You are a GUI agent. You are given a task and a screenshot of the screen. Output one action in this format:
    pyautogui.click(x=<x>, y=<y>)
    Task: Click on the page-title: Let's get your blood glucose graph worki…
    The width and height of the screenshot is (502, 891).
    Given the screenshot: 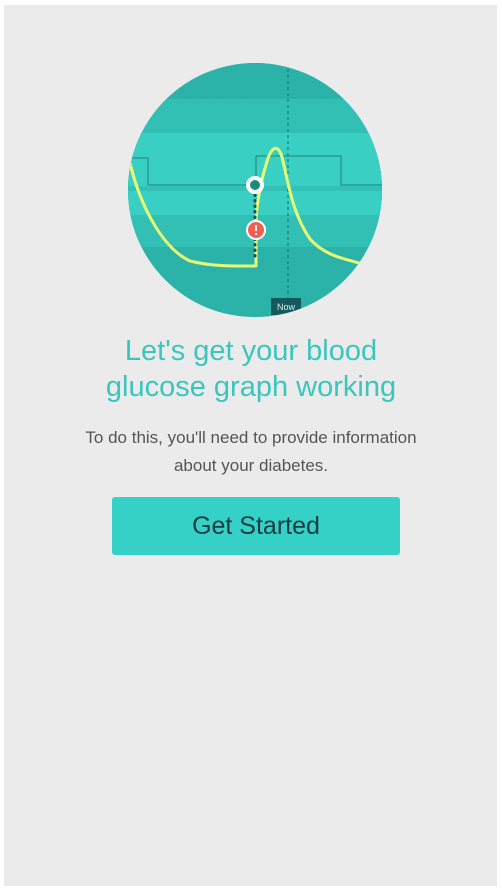 What is the action you would take?
    pyautogui.click(x=251, y=369)
    